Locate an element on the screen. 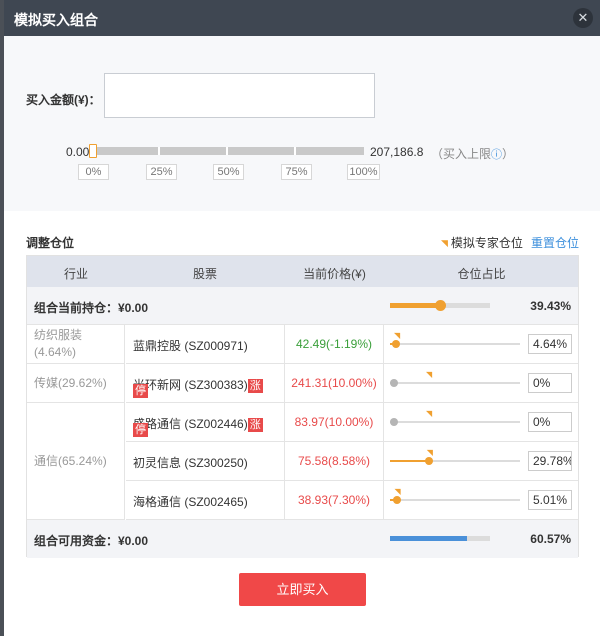 This screenshot has height=636, width=600. weight-slider-fill is located at coordinates (409, 461).